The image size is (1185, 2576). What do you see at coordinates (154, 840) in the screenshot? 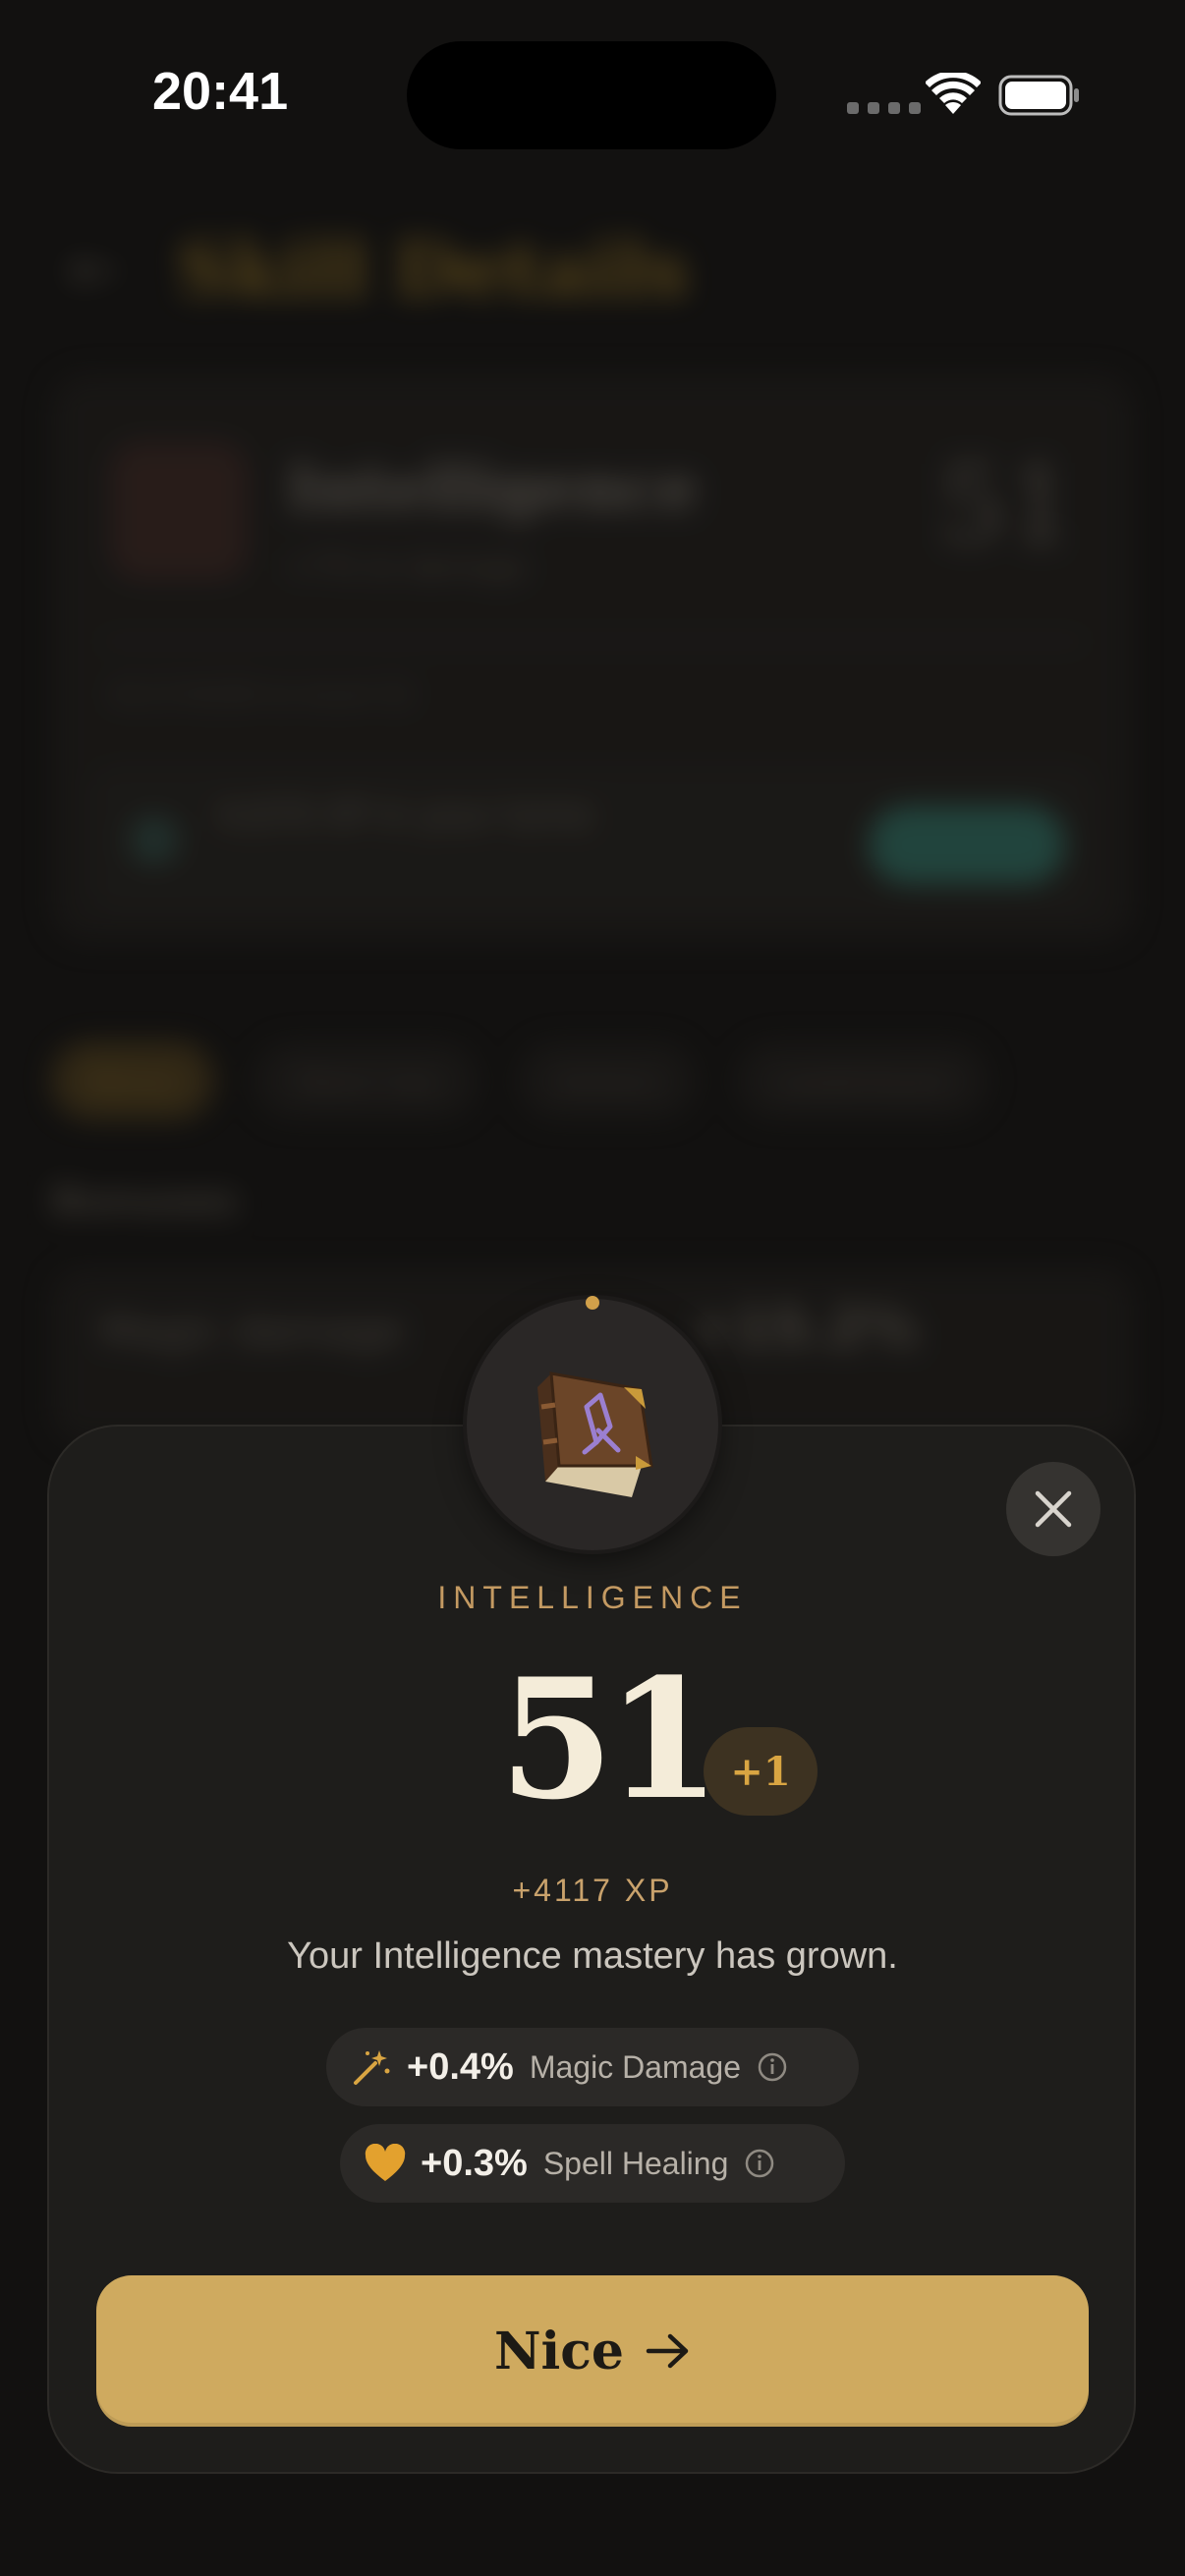
I see `bg-tip-icon` at bounding box center [154, 840].